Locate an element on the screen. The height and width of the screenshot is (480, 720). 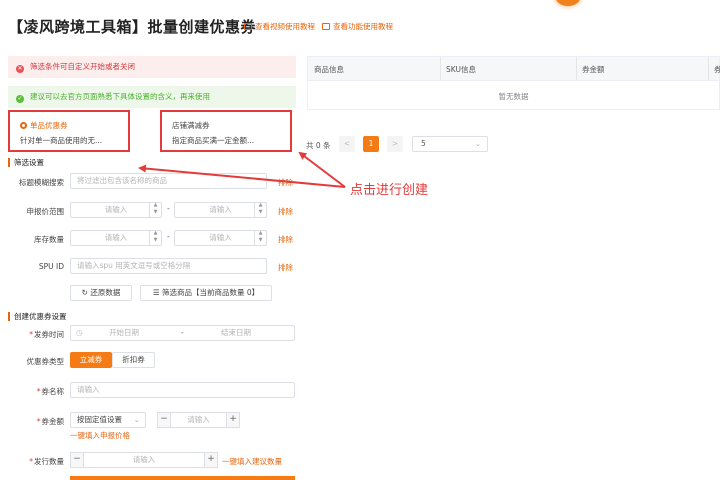
filter-icon: ☰ is located at coordinates (157, 292).